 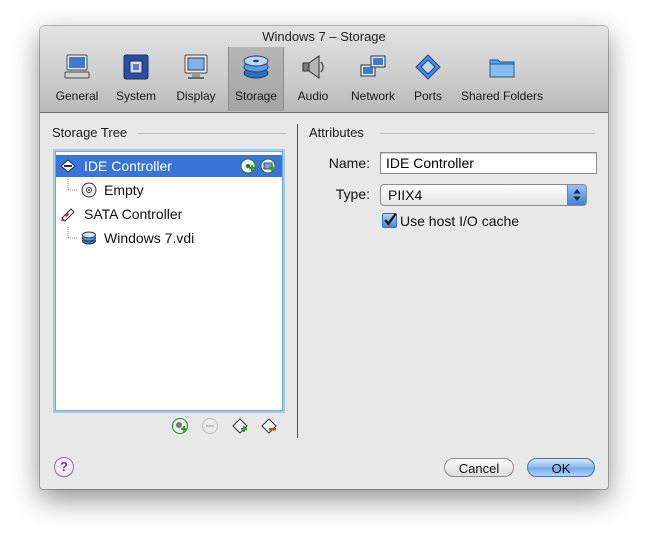 I want to click on chip-icon, so click(x=136, y=67).